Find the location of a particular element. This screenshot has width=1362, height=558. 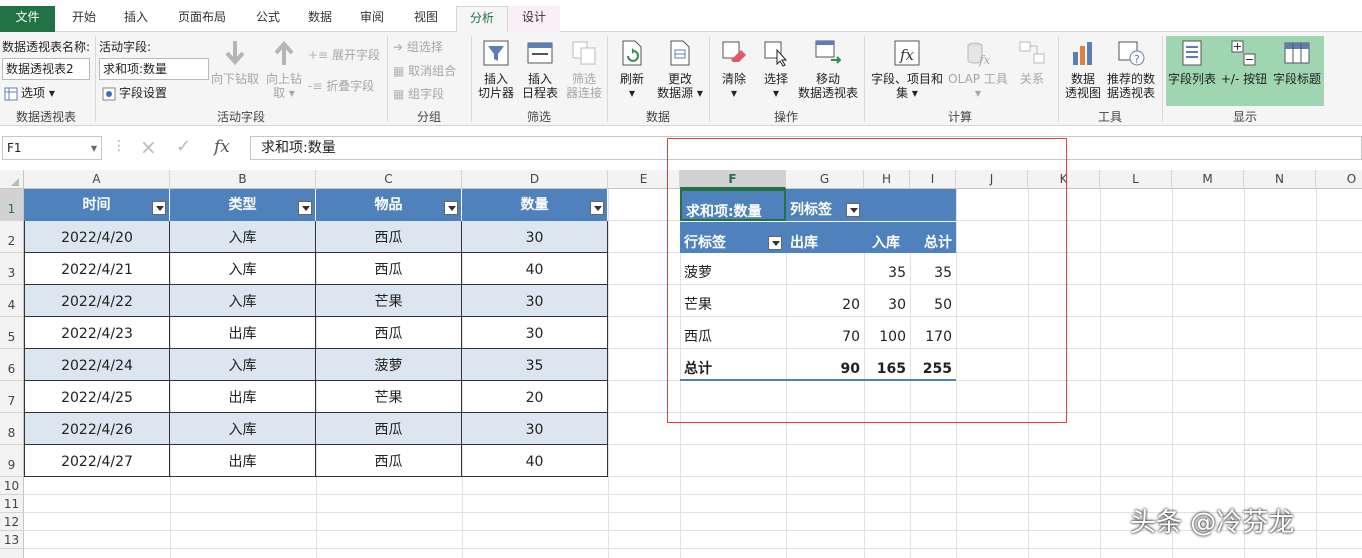

table-header-cell: 物品 is located at coordinates (389, 205).